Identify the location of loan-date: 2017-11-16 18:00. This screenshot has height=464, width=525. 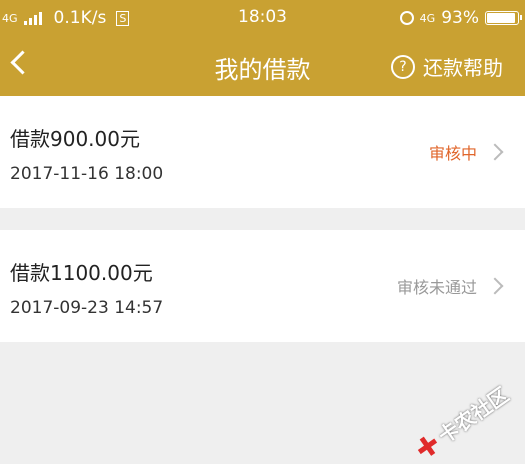
(87, 174).